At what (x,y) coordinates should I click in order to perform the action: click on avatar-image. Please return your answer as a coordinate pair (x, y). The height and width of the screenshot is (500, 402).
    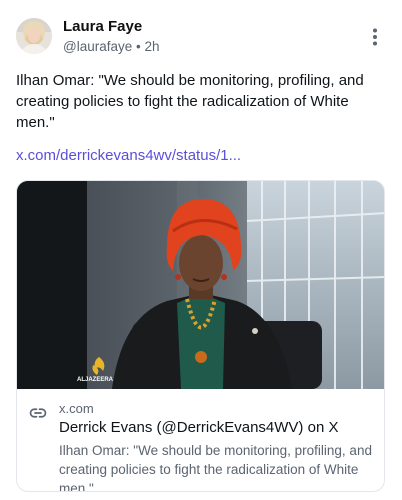
    Looking at the image, I should click on (34, 36).